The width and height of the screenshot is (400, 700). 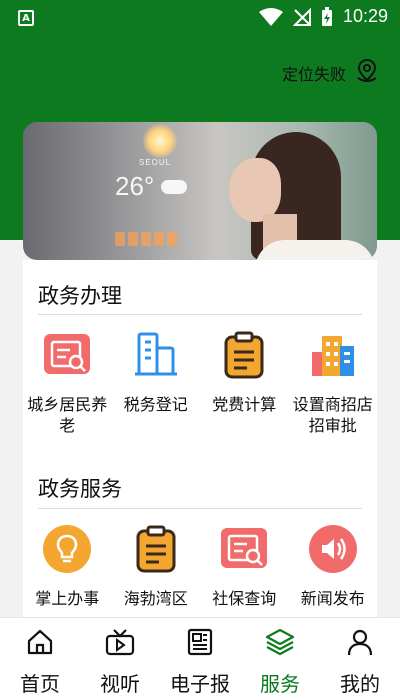 I want to click on banner-person-face, so click(x=255, y=190).